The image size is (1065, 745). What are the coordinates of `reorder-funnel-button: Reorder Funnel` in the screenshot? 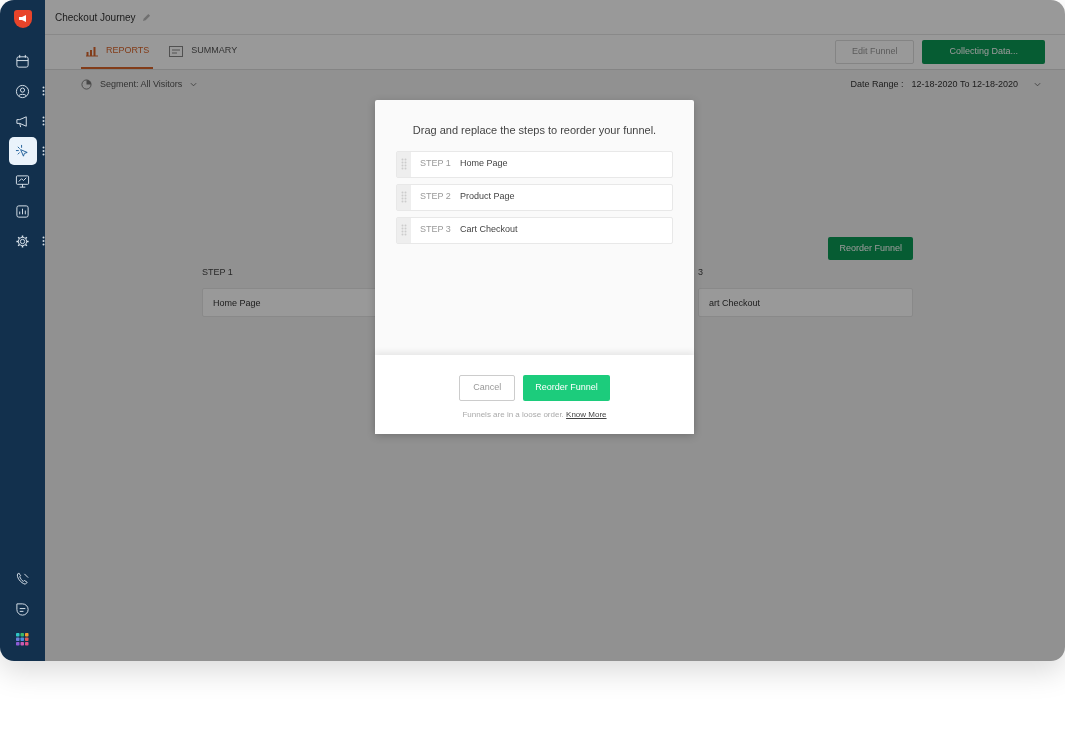 It's located at (870, 248).